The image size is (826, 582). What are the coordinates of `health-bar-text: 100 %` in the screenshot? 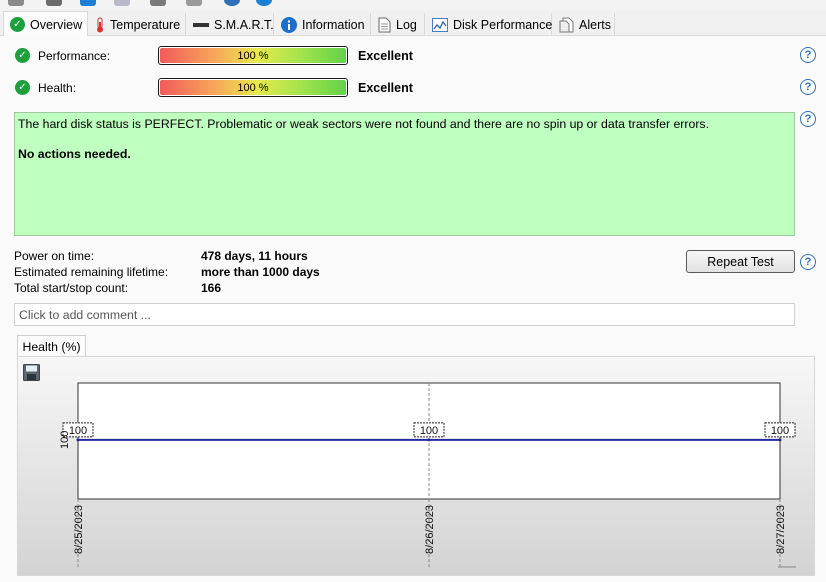 It's located at (253, 87).